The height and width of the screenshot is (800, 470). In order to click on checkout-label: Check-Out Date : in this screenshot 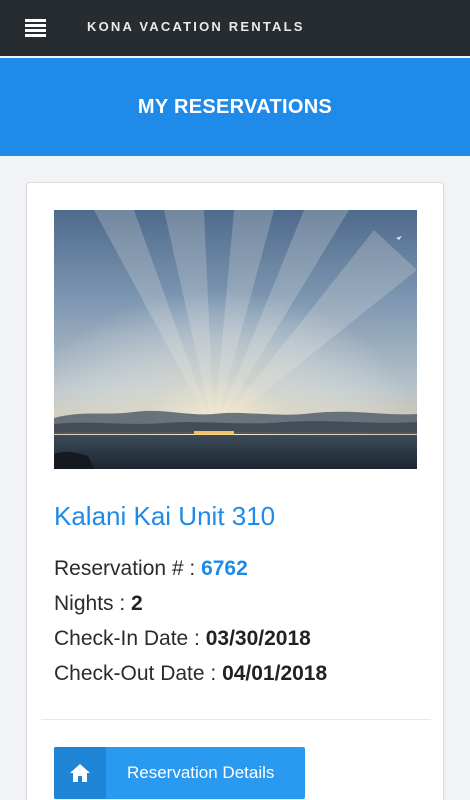, I will do `click(138, 673)`.